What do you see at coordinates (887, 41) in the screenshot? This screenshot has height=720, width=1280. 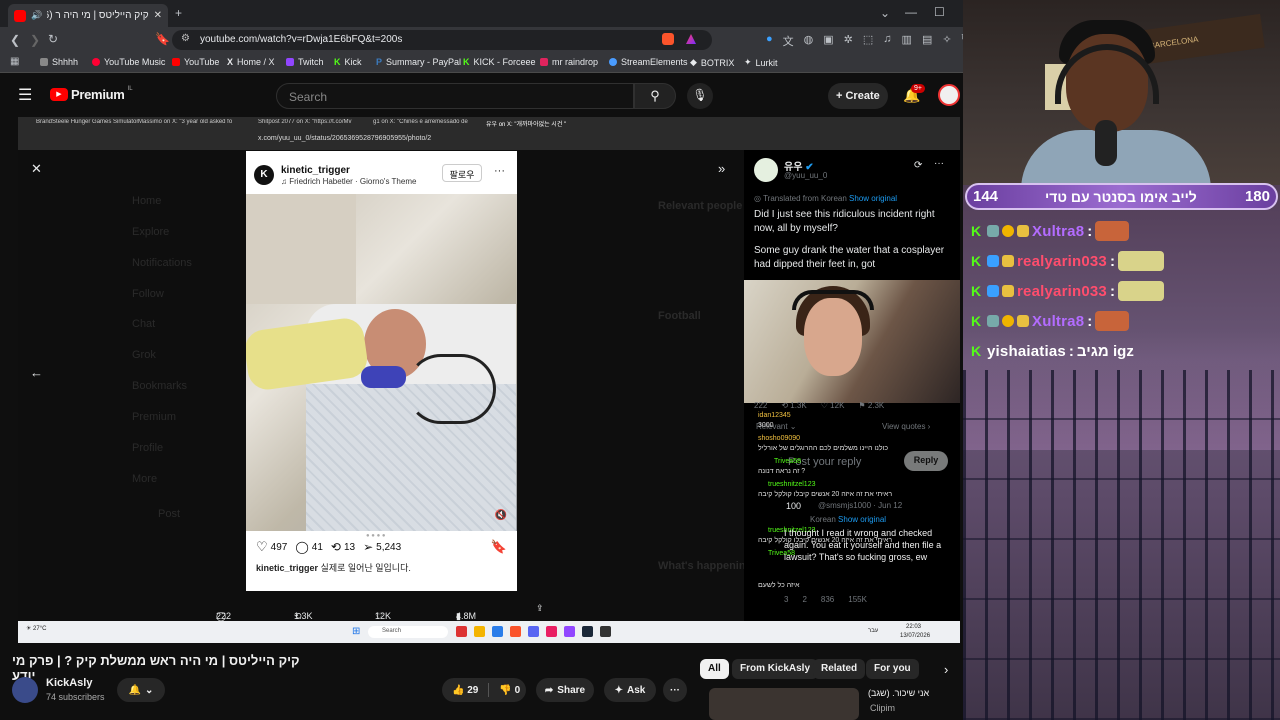 I see `media-icon: ♫` at bounding box center [887, 41].